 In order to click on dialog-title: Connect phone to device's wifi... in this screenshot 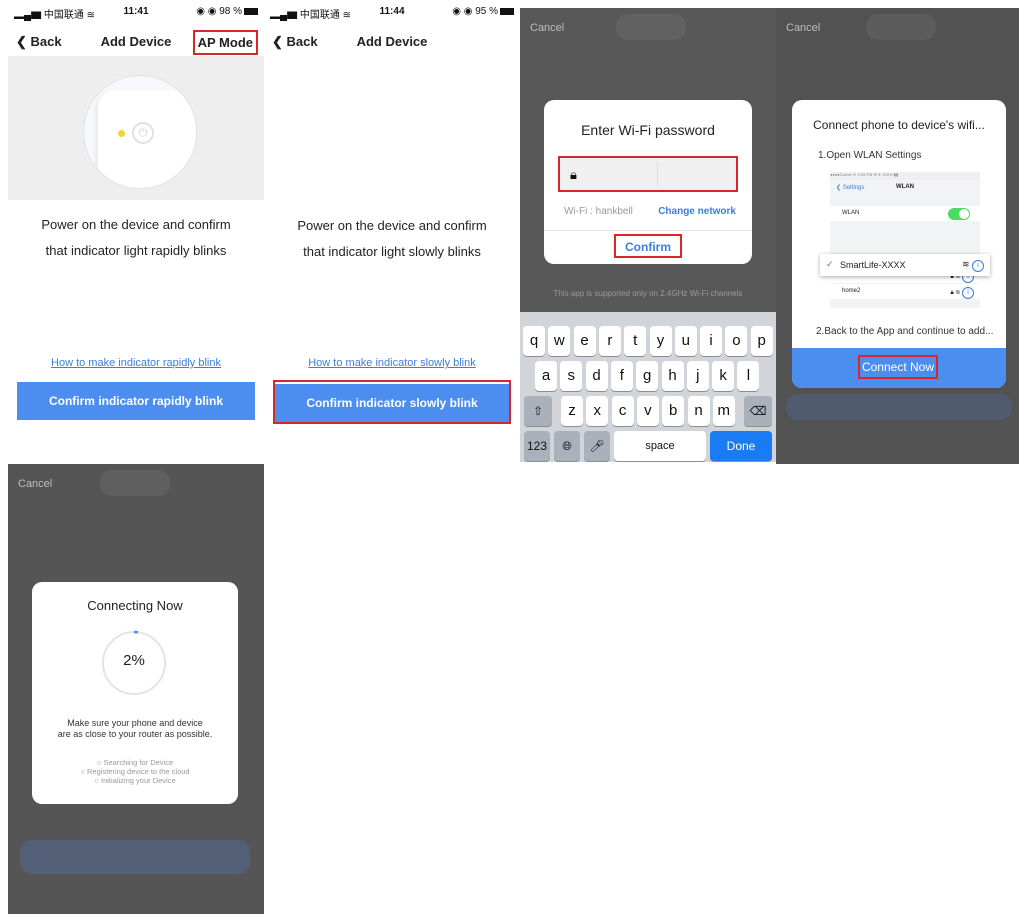, I will do `click(899, 125)`.